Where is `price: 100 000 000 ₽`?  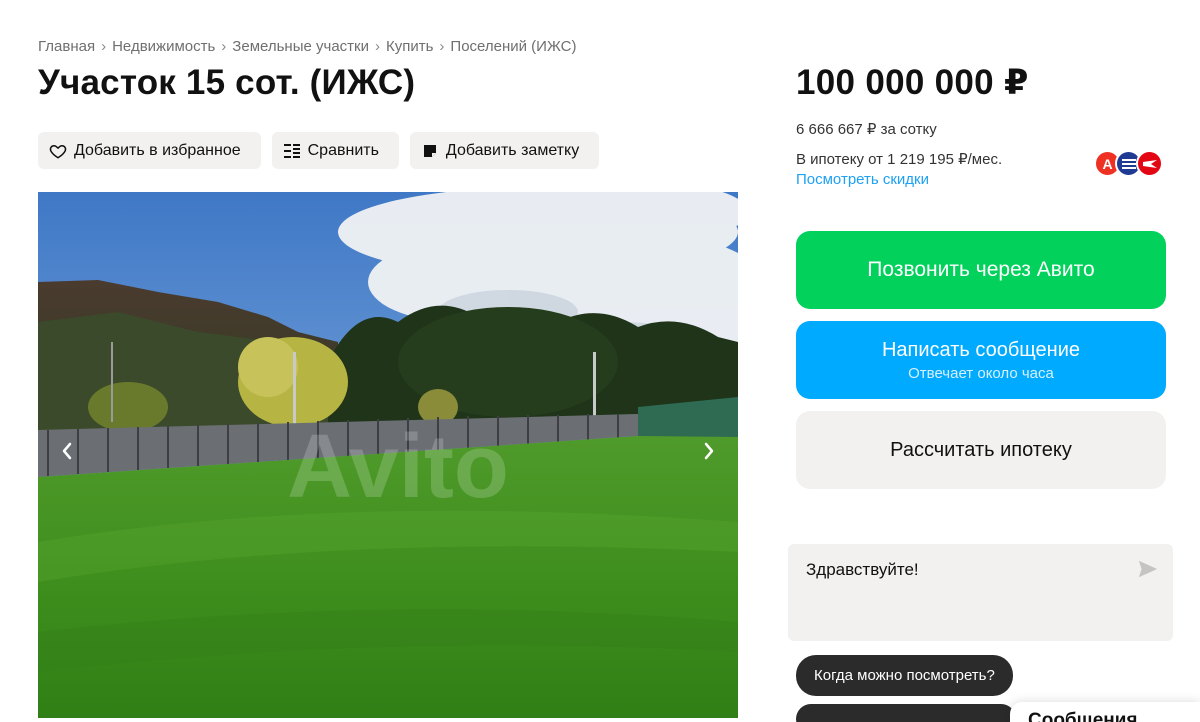 price: 100 000 000 ₽ is located at coordinates (912, 82).